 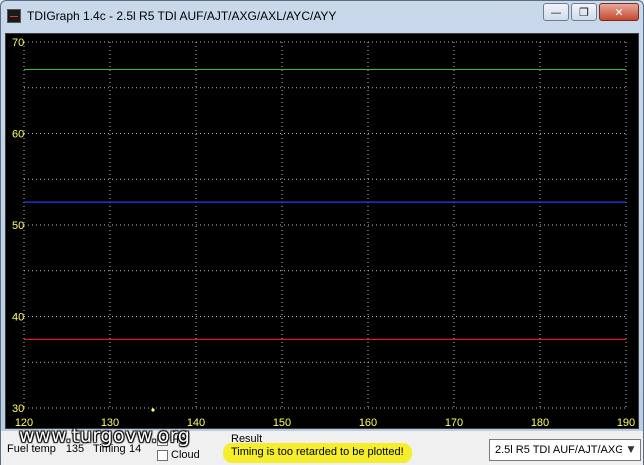 What do you see at coordinates (18, 135) in the screenshot?
I see `y-tick-label: 60` at bounding box center [18, 135].